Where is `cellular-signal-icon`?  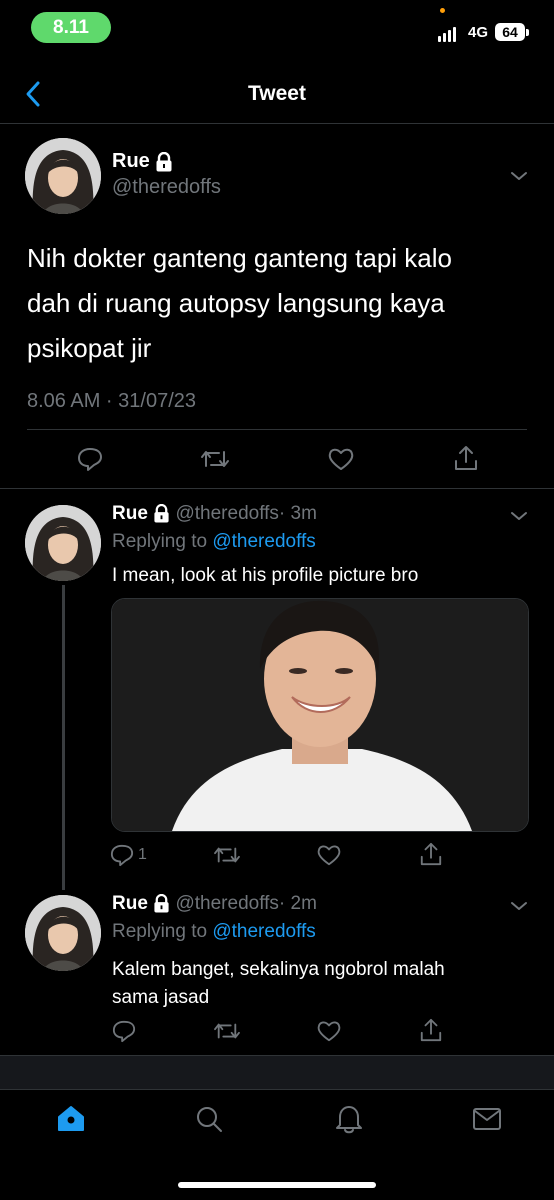 cellular-signal-icon is located at coordinates (450, 33).